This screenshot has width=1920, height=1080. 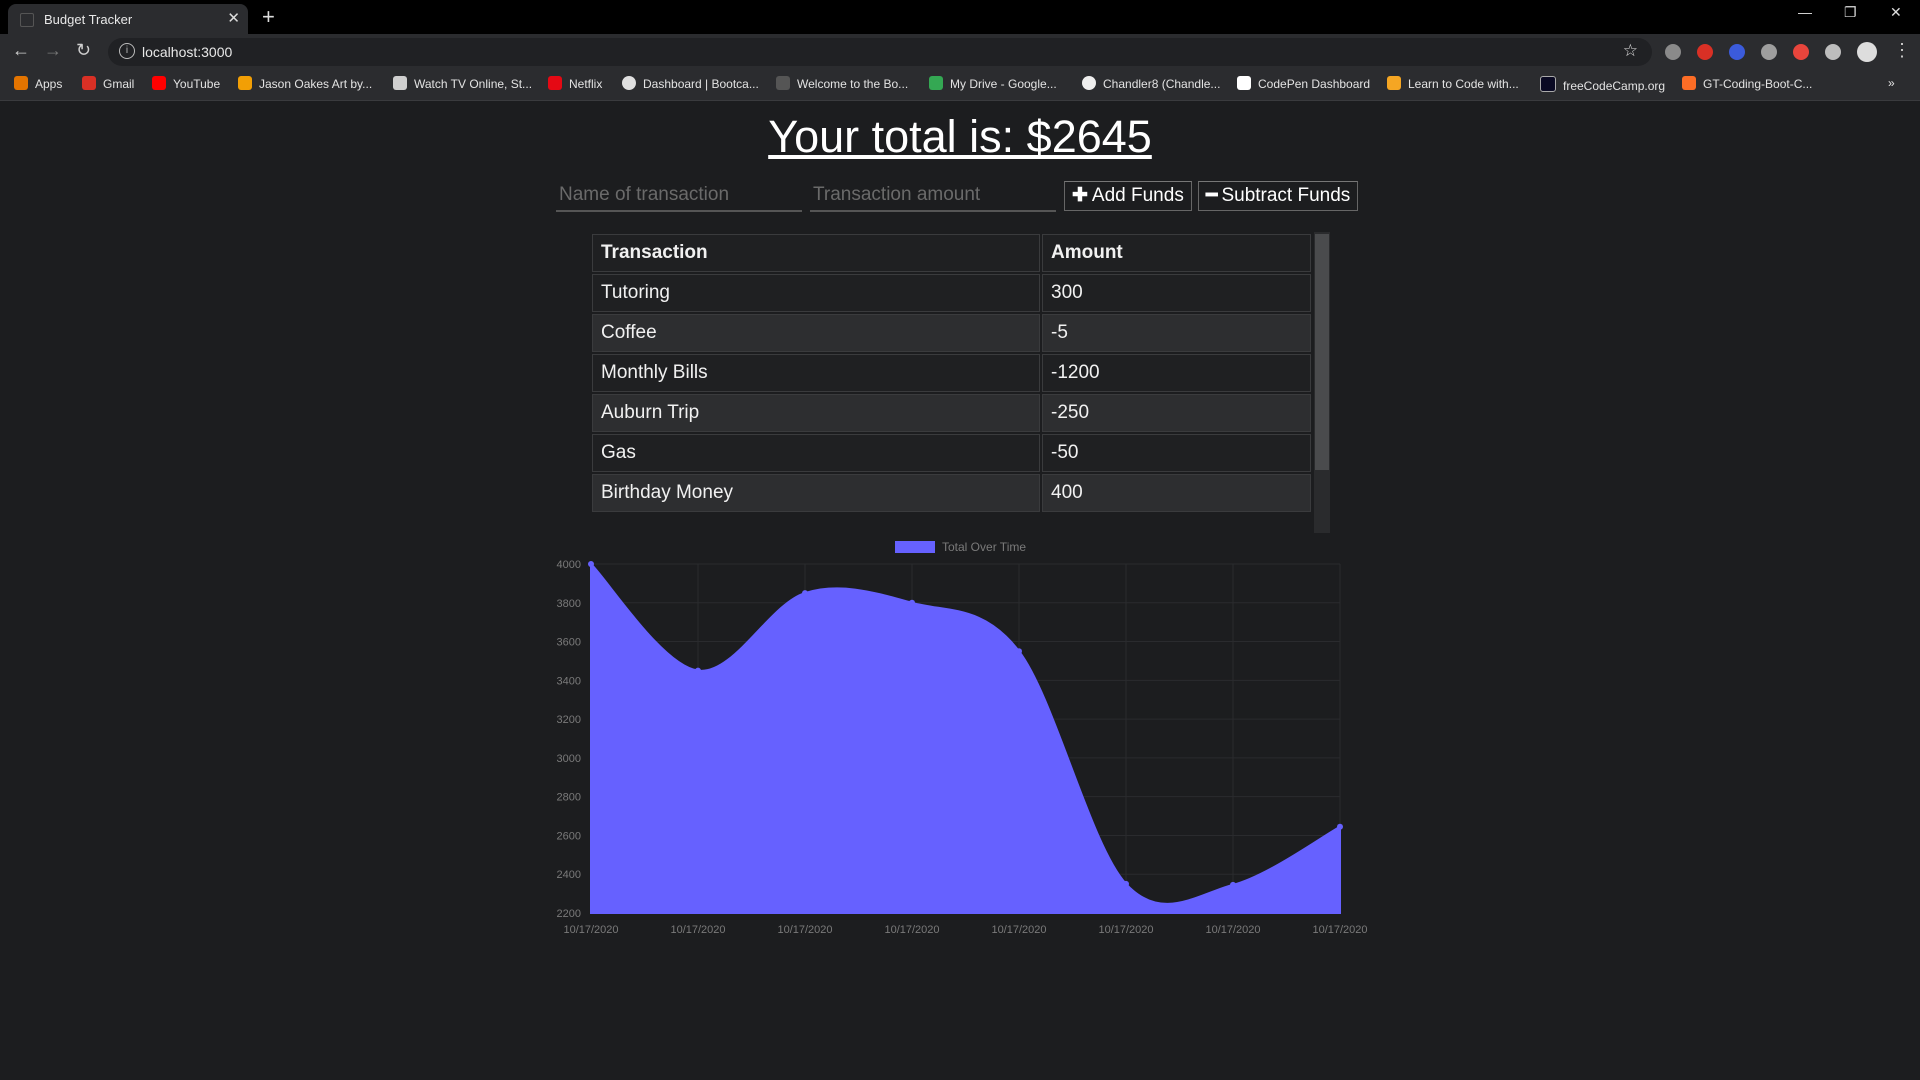 What do you see at coordinates (1867, 52) in the screenshot?
I see `avatar` at bounding box center [1867, 52].